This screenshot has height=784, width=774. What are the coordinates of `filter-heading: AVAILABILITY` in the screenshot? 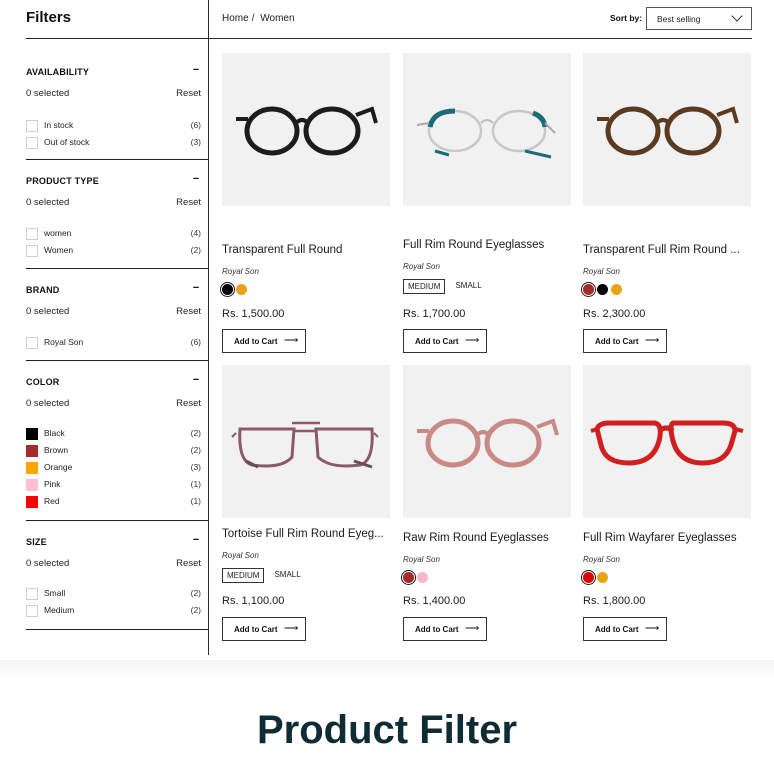 It's located at (57, 72).